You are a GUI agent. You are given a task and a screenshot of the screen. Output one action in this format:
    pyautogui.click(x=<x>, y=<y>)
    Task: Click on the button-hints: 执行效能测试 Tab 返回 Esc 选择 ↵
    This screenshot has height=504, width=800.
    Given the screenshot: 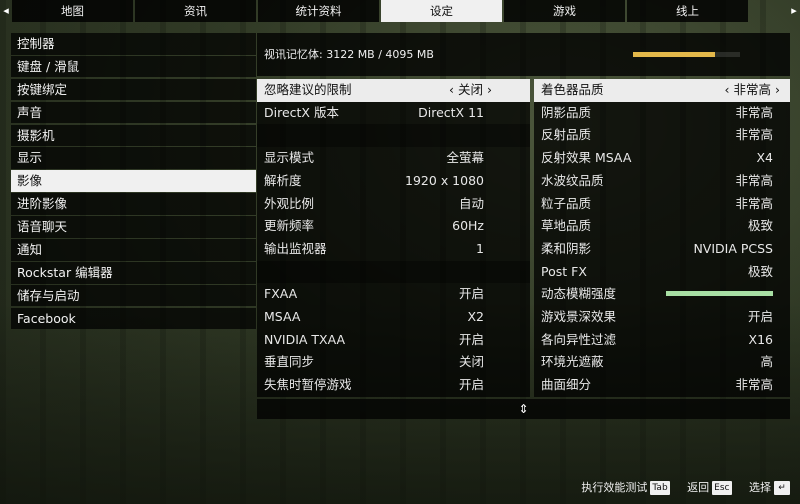 What is the action you would take?
    pyautogui.click(x=678, y=488)
    